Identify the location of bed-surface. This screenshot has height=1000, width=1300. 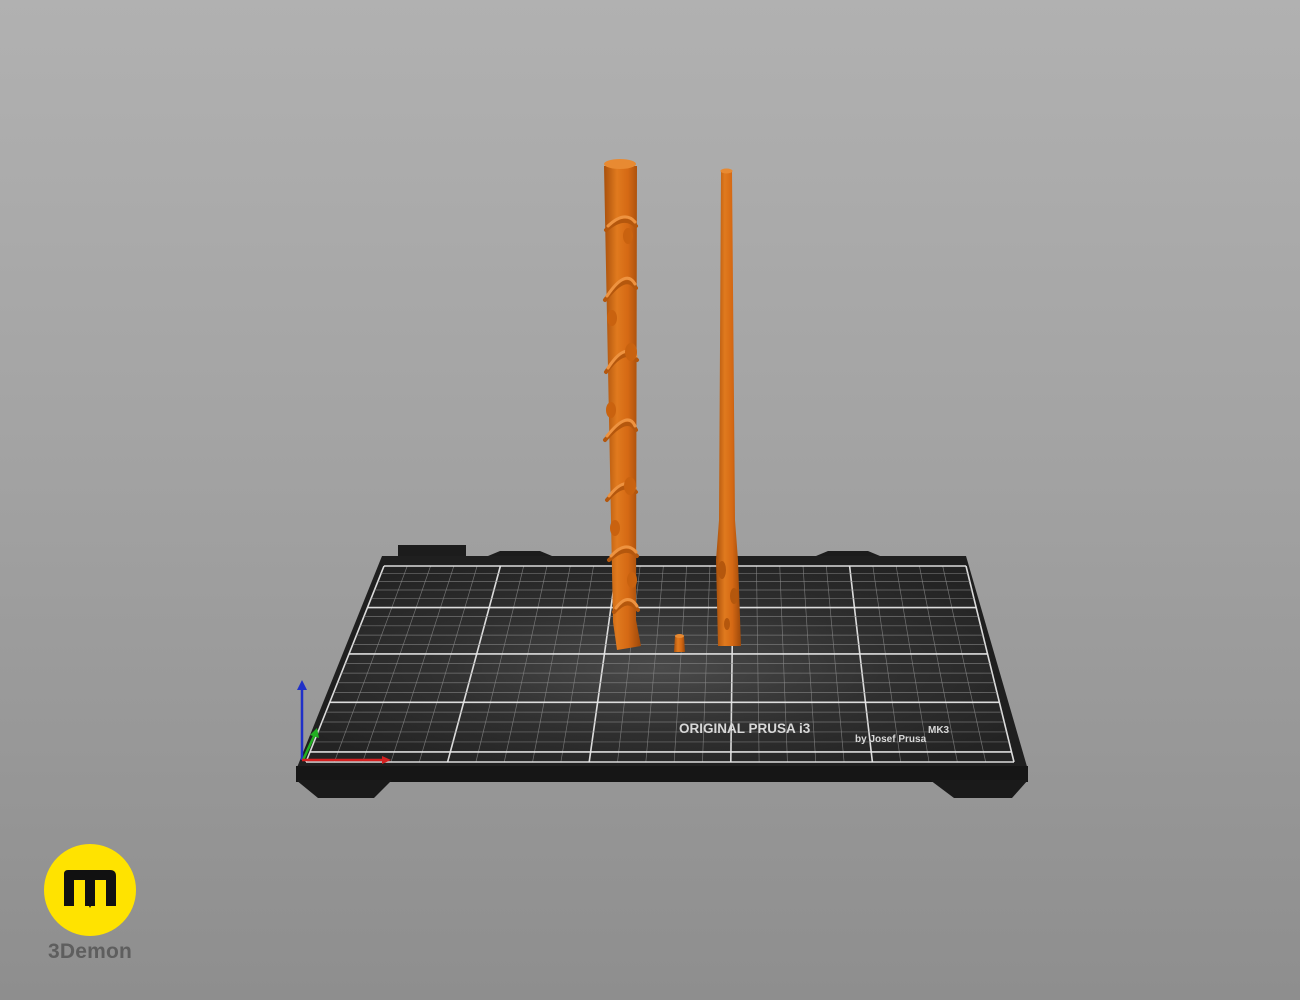
(660, 664).